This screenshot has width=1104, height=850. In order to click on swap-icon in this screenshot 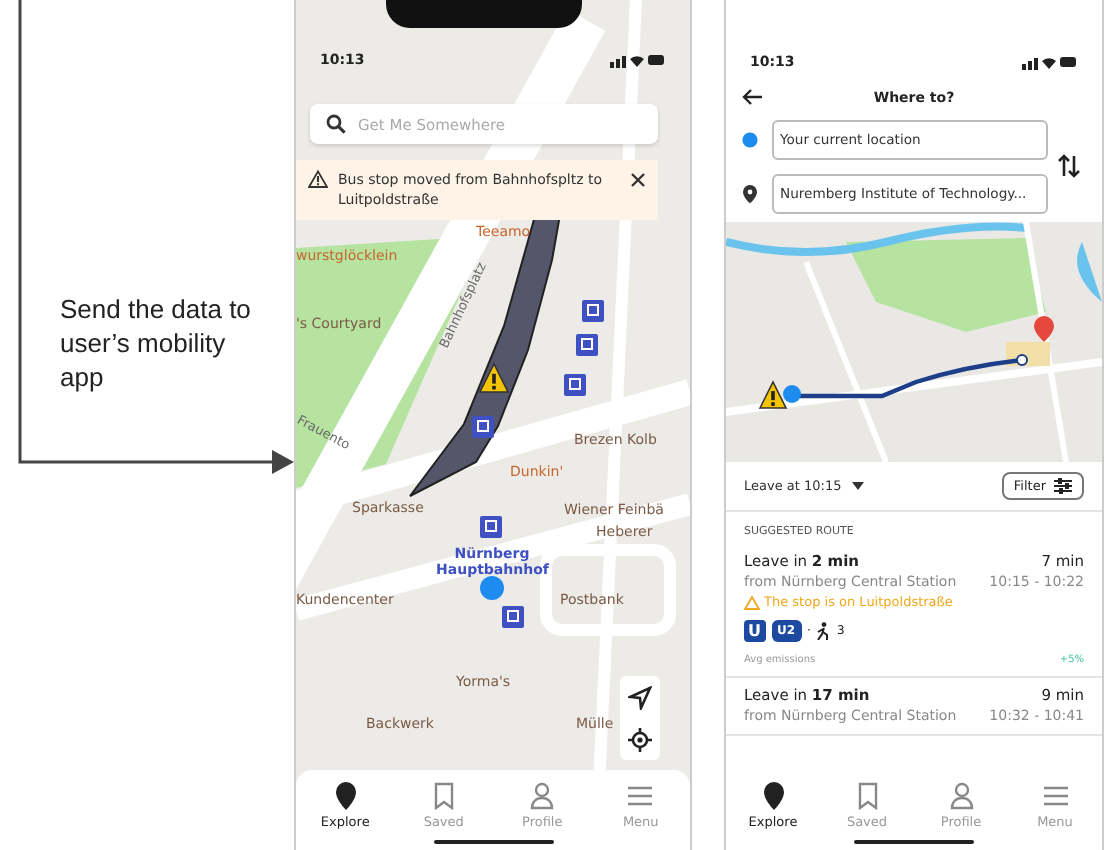, I will do `click(1069, 166)`.